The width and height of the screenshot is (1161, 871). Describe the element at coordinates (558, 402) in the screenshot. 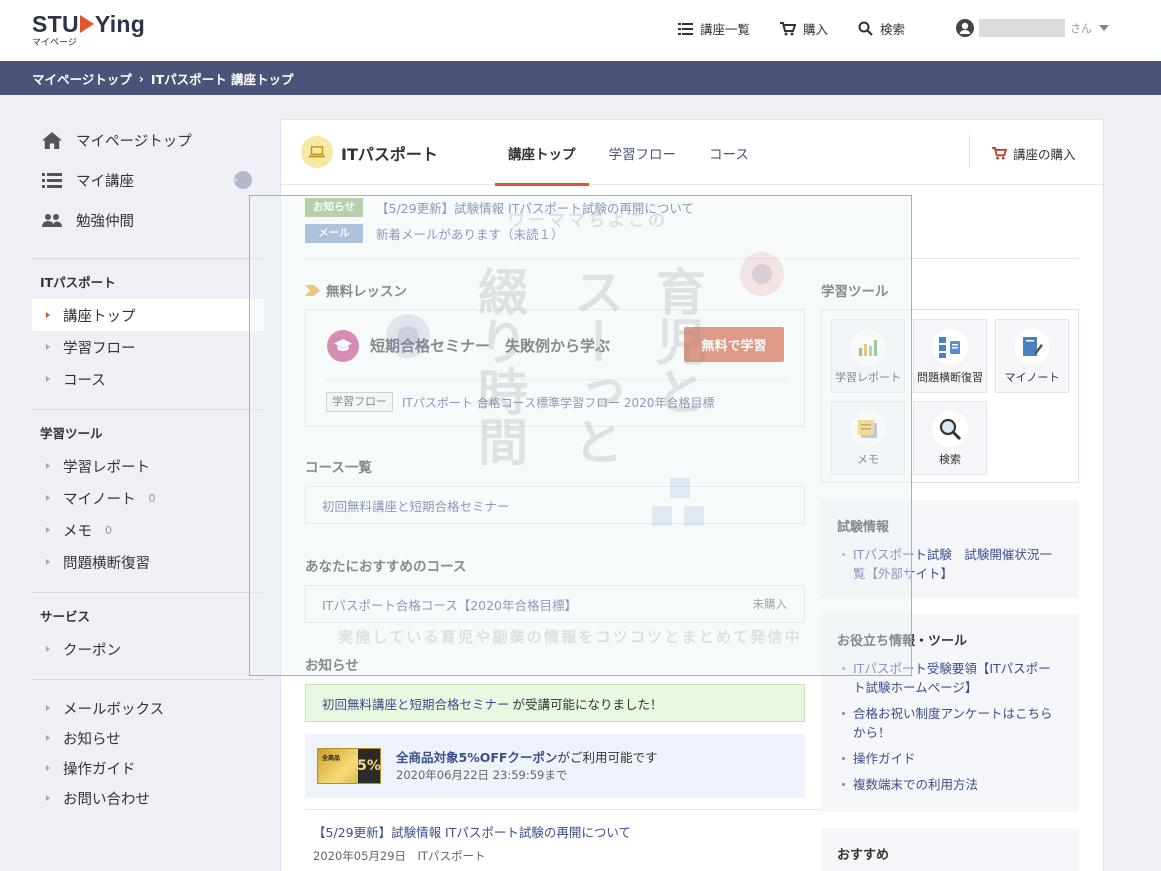

I see `study-flow-link: ITパスポート 合格コース標準学習フロー 2020年合格目標` at that location.